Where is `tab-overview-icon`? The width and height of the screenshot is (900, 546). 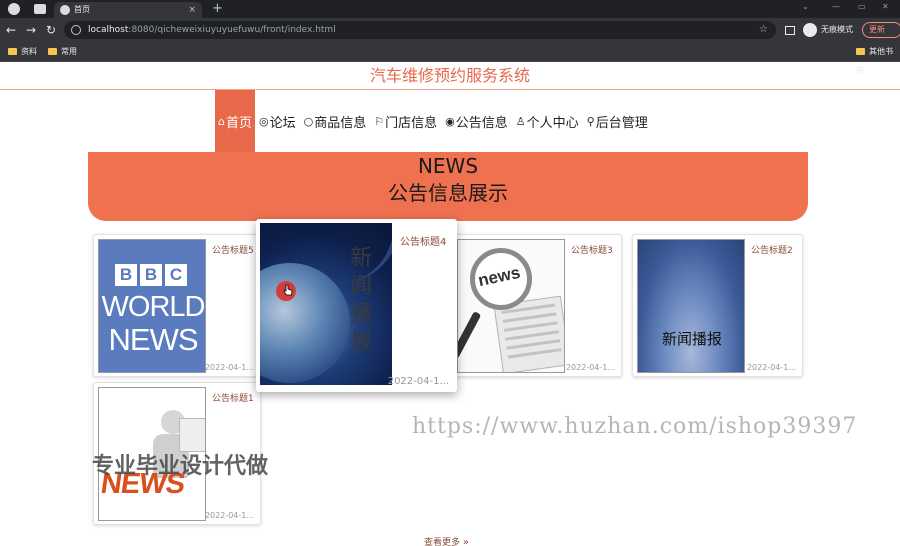 tab-overview-icon is located at coordinates (40, 9).